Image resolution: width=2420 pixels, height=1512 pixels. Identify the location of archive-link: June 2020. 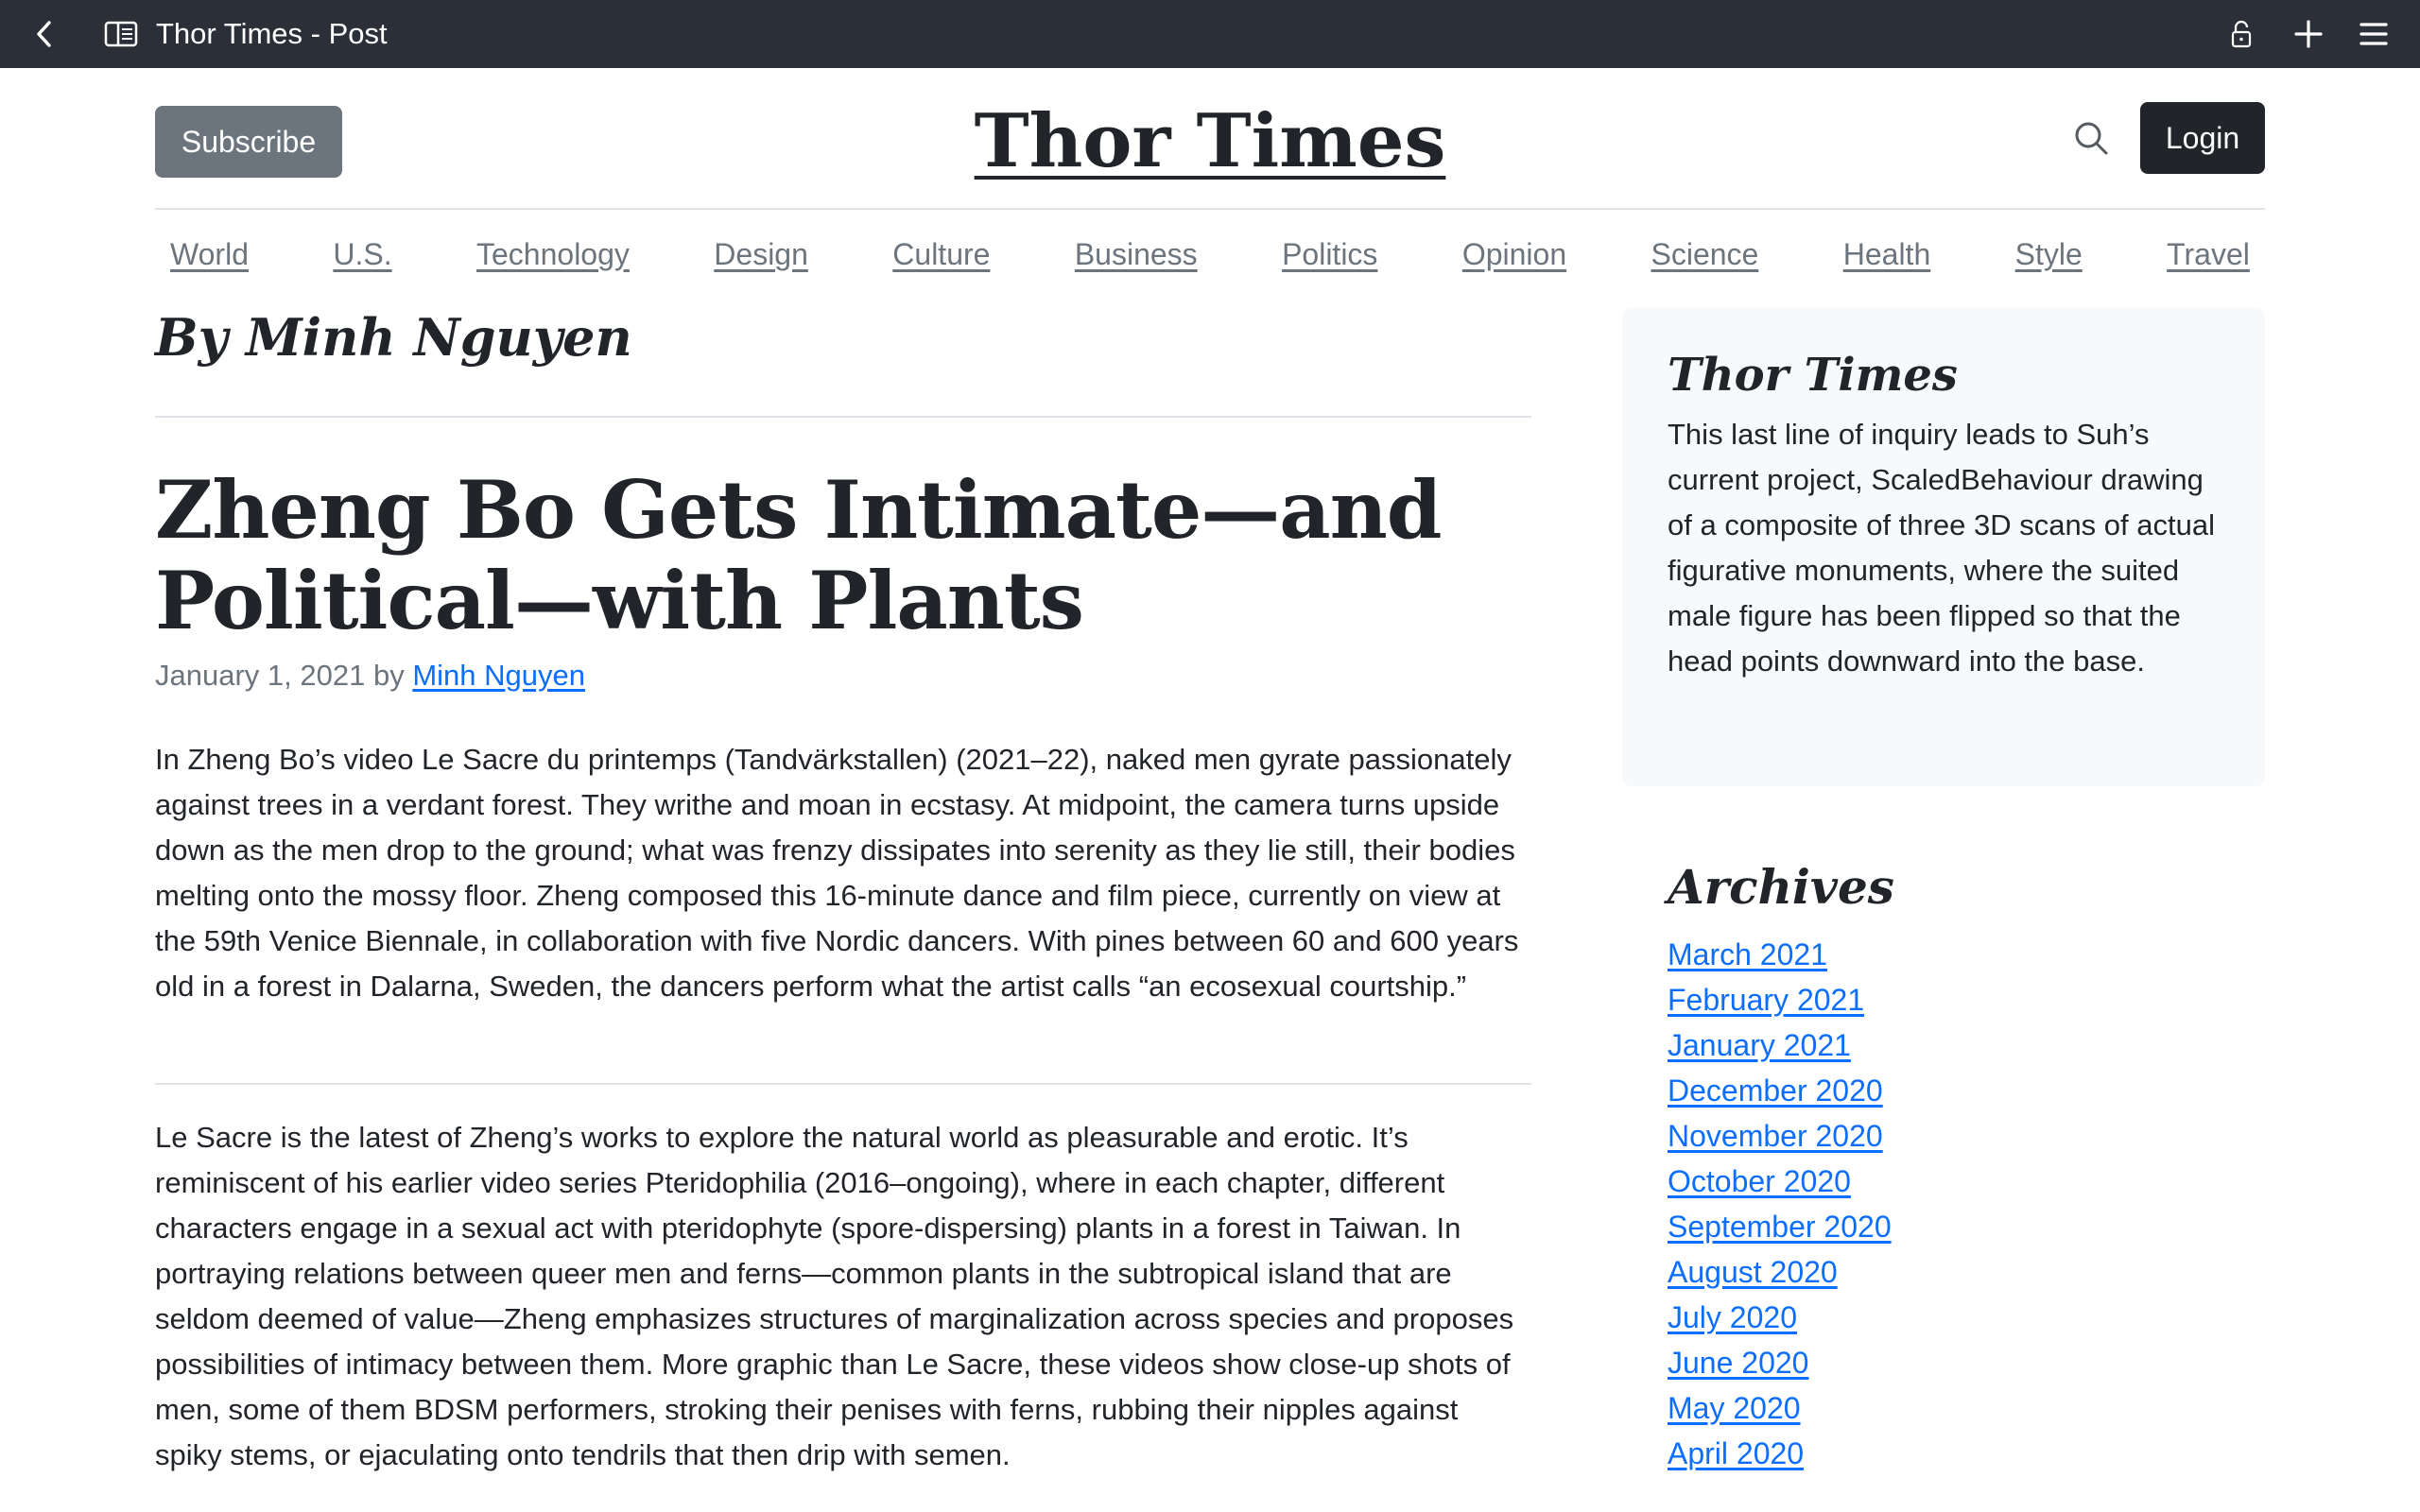
(1738, 1363).